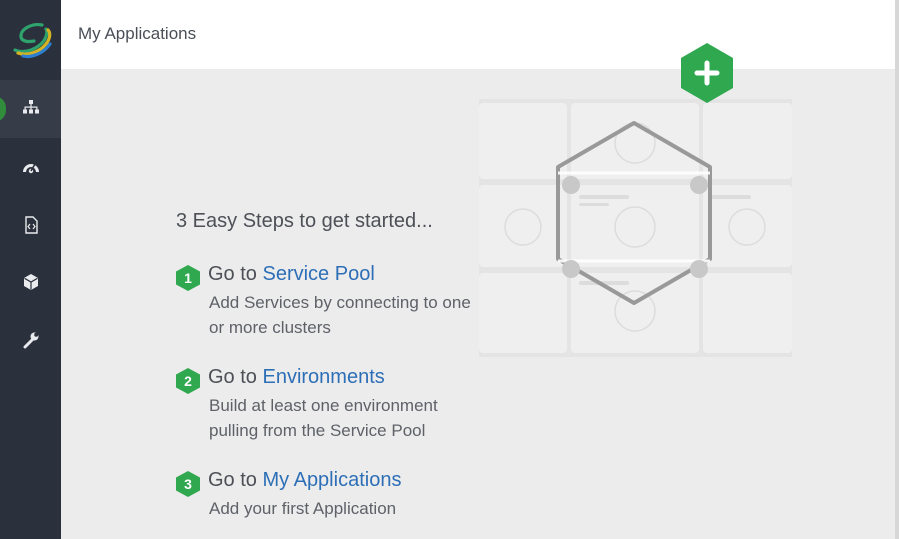 The image size is (899, 539). What do you see at coordinates (188, 484) in the screenshot?
I see `step-number-badge: 3` at bounding box center [188, 484].